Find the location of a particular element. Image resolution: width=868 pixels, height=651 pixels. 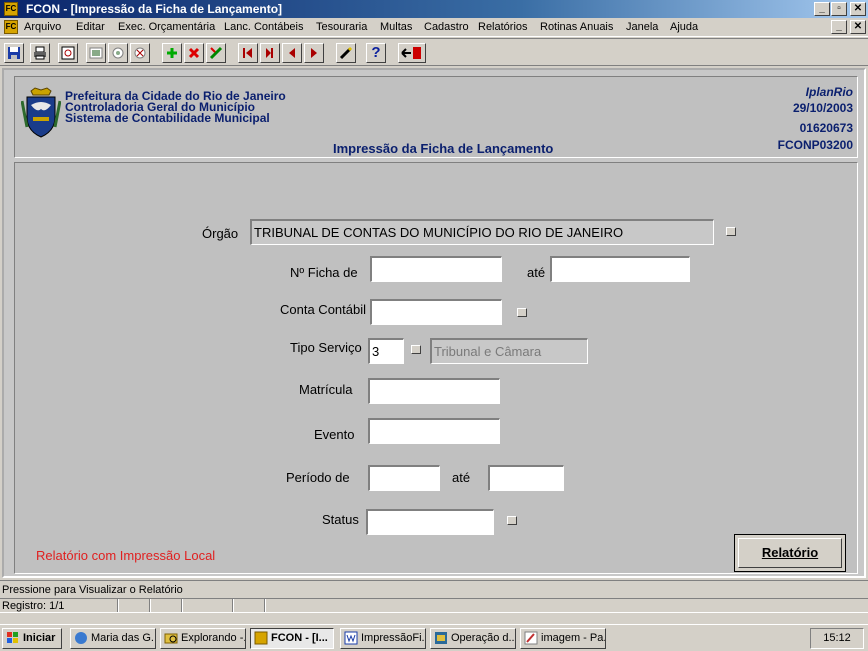

preview-icon is located at coordinates (68, 53).